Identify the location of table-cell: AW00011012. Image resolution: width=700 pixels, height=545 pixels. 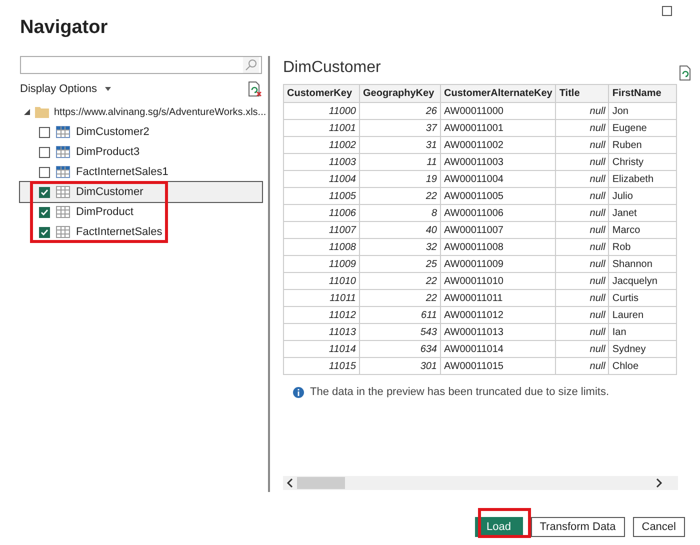
(498, 315).